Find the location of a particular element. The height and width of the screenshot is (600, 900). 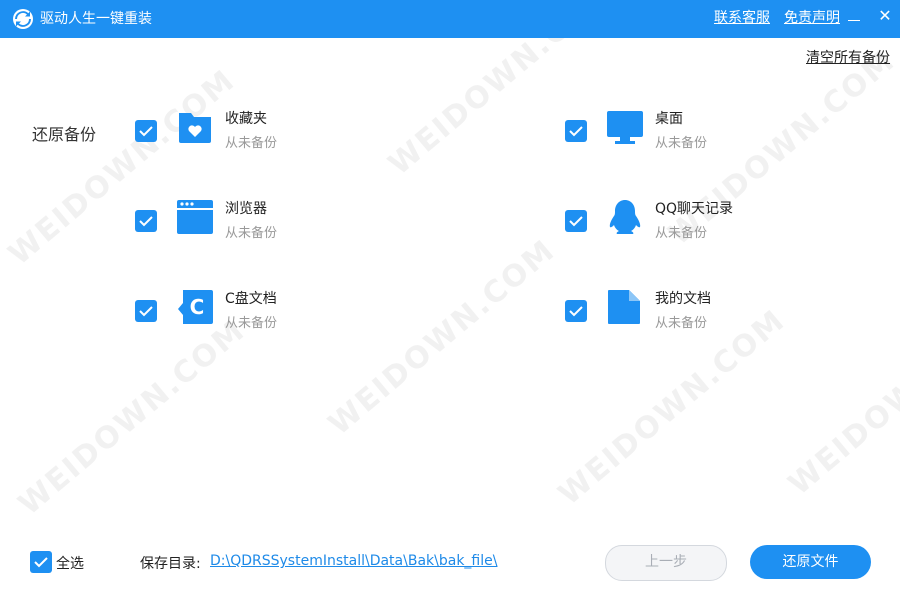

app-title: 驱动人生一键重装 is located at coordinates (96, 19).